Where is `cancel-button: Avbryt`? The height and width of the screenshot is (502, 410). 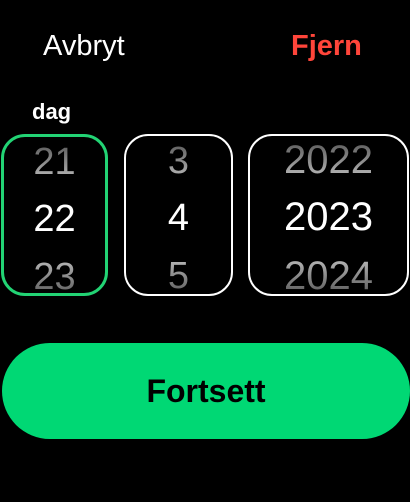 cancel-button: Avbryt is located at coordinates (84, 46).